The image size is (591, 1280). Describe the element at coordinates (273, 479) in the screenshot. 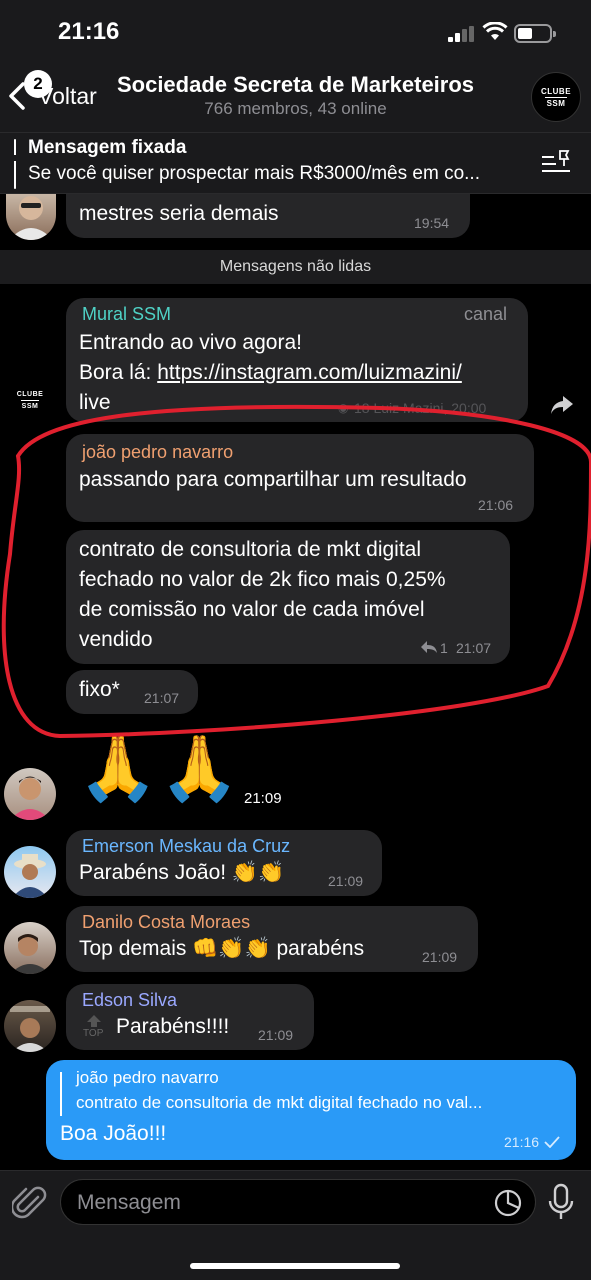

I see `message-text: passando para compartilhar um resultado` at that location.